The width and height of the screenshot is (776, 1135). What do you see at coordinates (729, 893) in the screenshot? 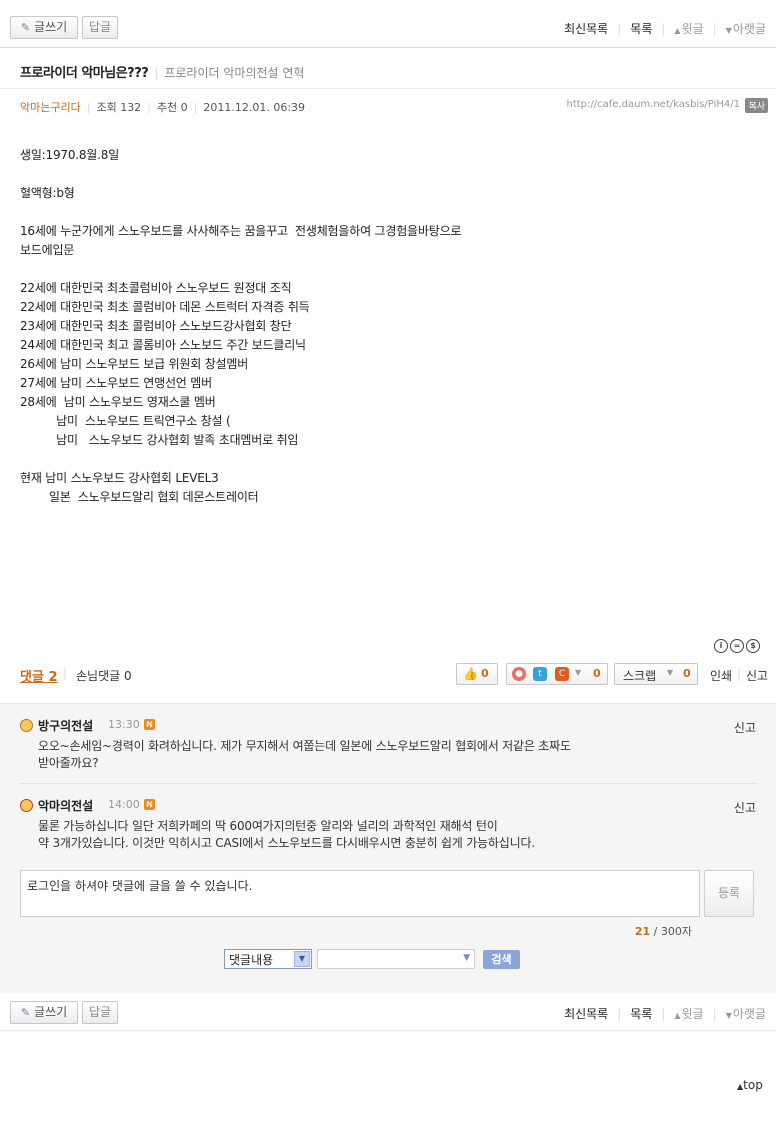
I see `comment-submit-button: 등록` at bounding box center [729, 893].